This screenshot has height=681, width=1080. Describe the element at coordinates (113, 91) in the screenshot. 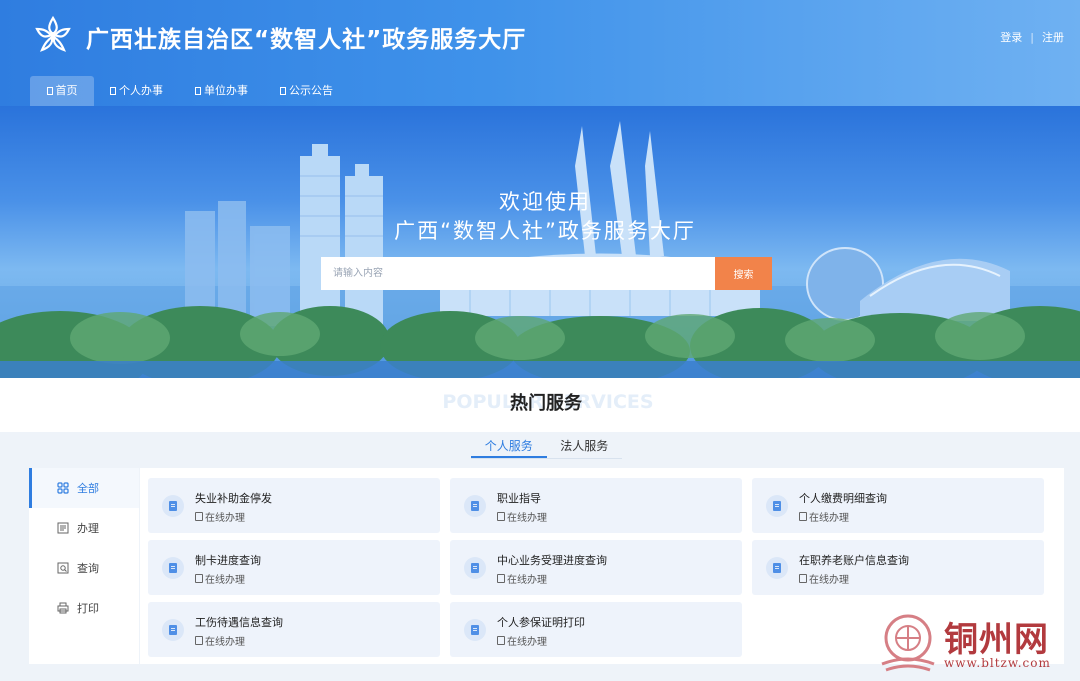

I see `personal-icon` at that location.